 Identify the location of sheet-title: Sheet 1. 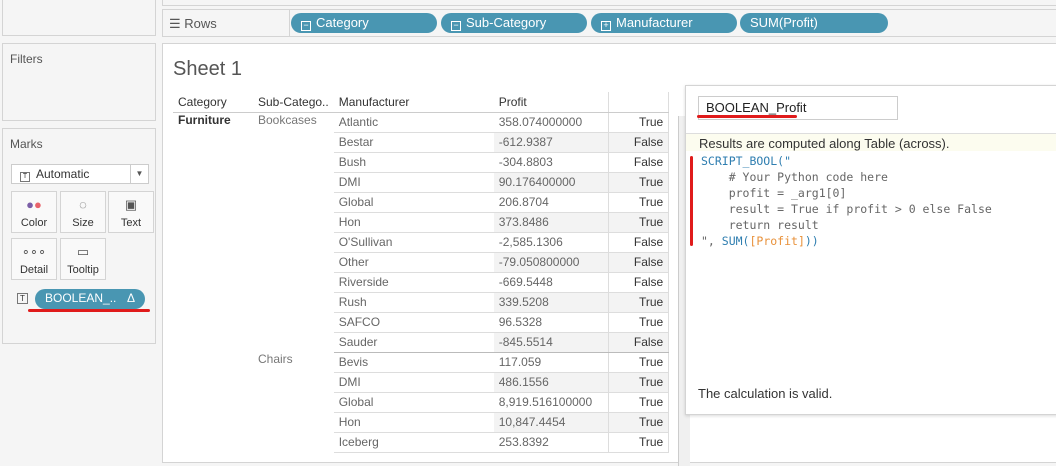
(207, 69).